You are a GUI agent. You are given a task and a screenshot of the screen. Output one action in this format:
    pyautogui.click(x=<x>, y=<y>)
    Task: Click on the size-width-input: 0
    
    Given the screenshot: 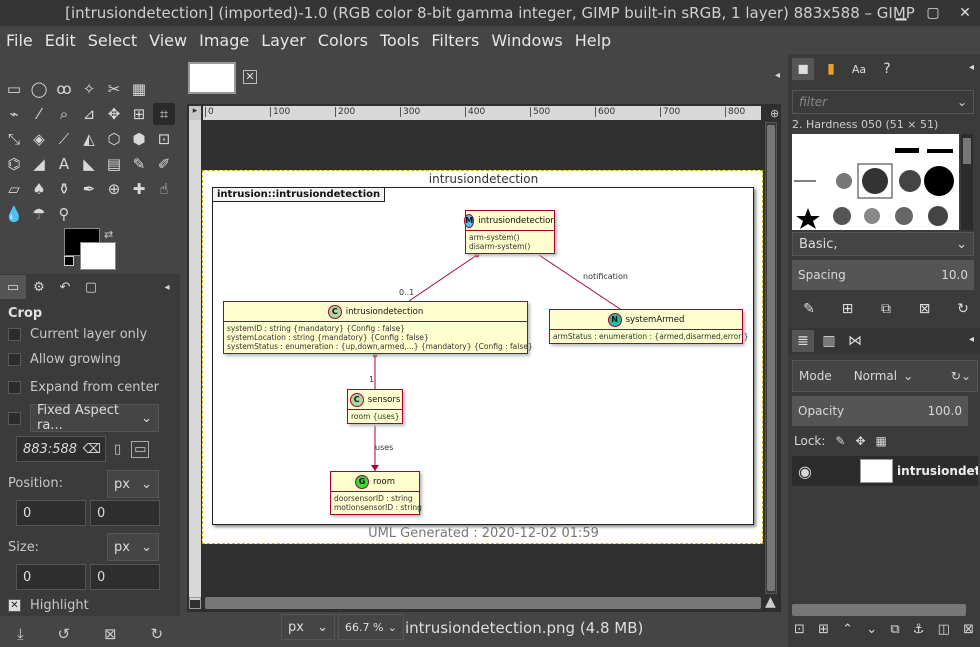 What is the action you would take?
    pyautogui.click(x=51, y=577)
    